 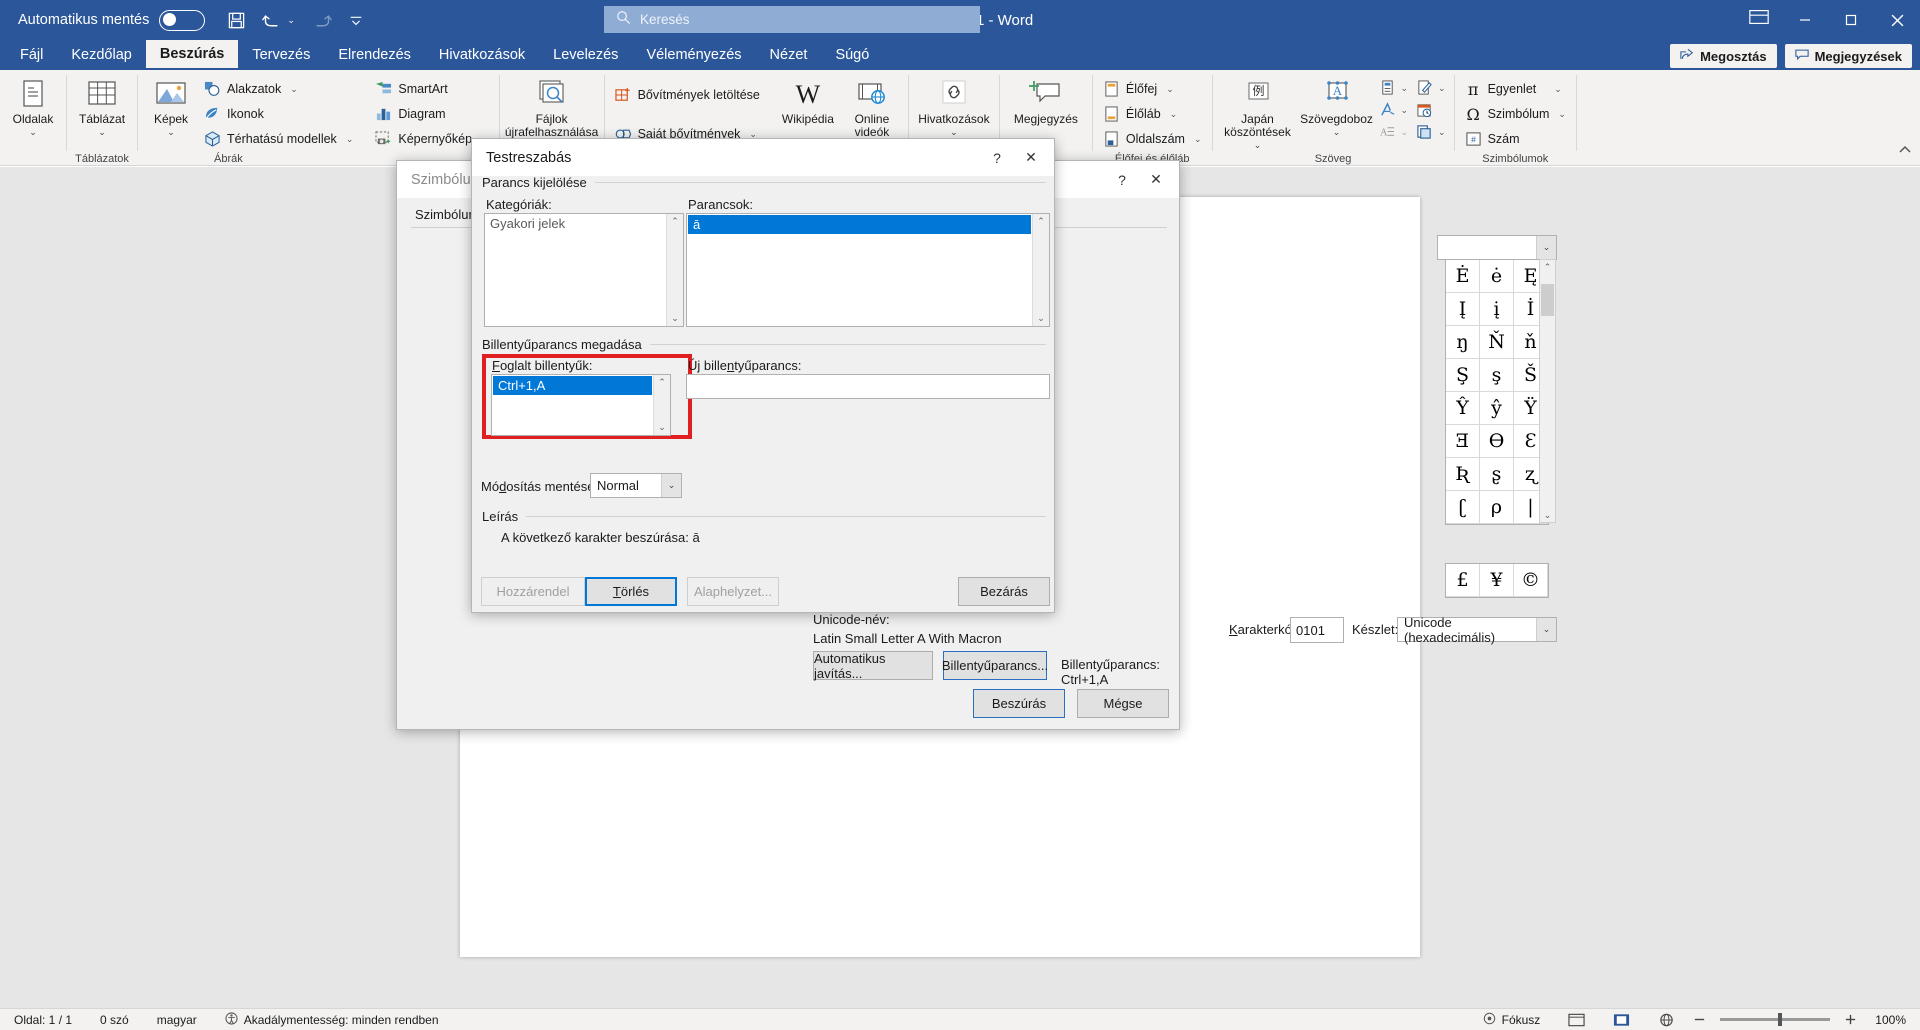 I want to click on page-number-button: Oldalszám ⌄, so click(x=1152, y=139).